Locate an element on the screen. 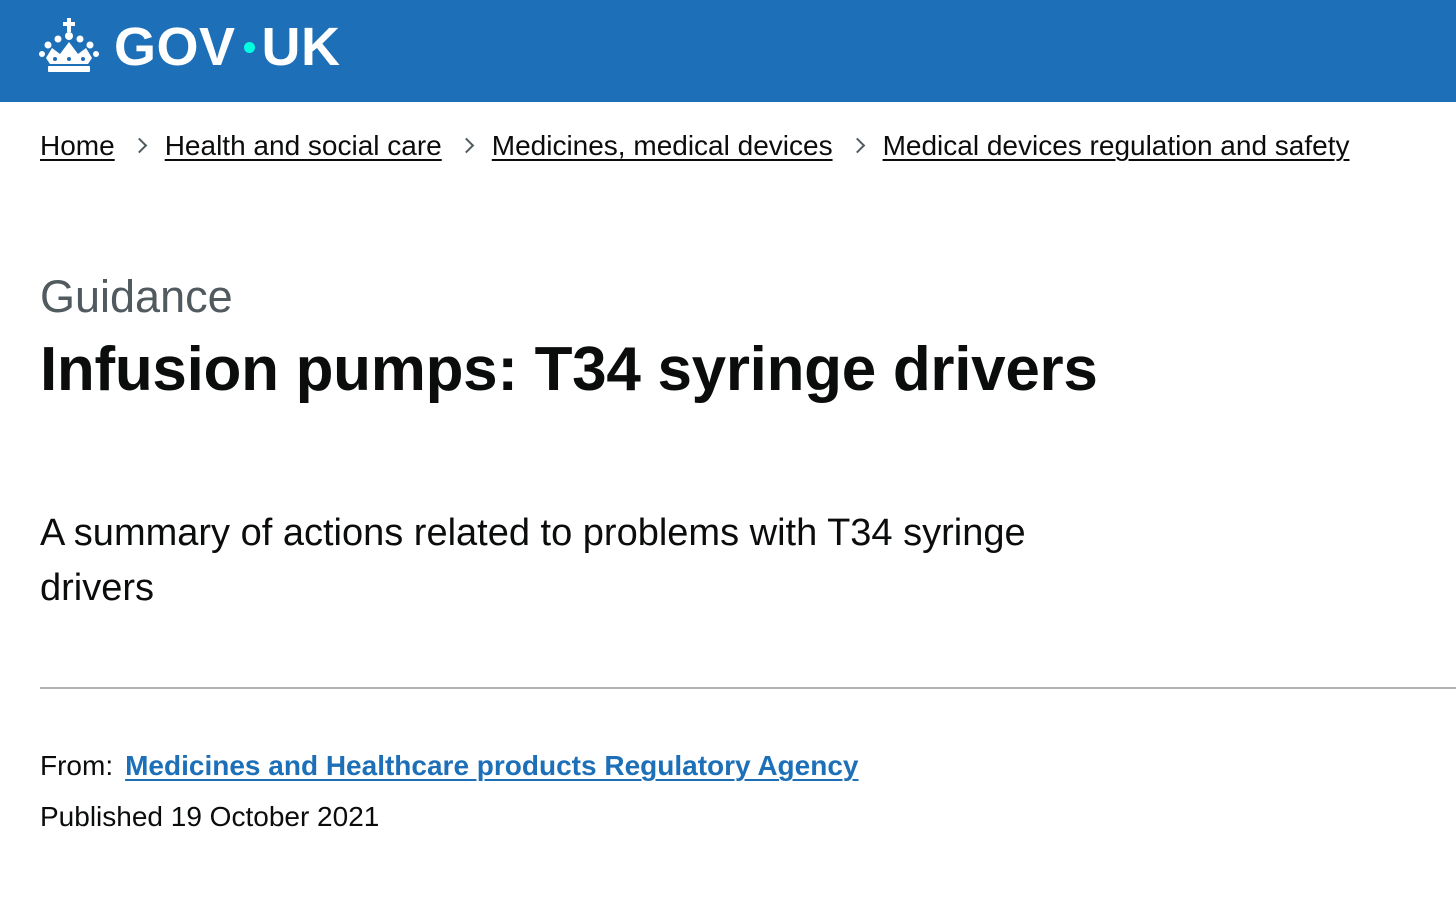  crown-icon is located at coordinates (69, 45).